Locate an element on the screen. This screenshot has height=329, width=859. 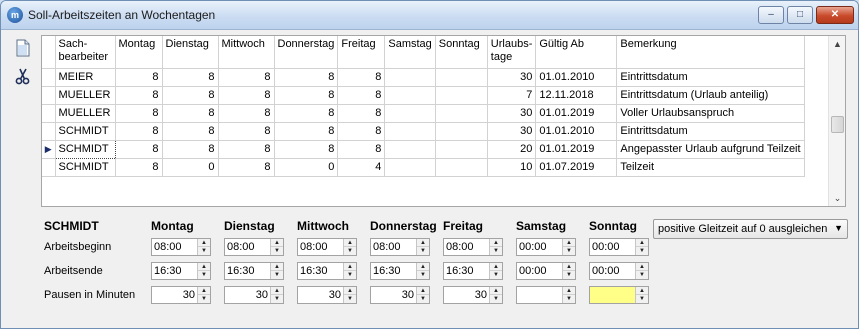
table-row: SCHMIDT 8 8 8 8 8 30 01.01.2010 Eintrittsdatum is located at coordinates (423, 131).